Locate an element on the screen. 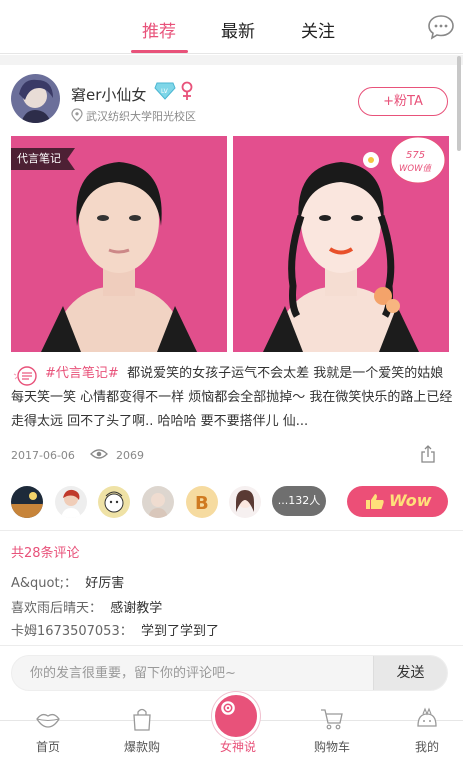  tab-recommend: 推荐 is located at coordinates (159, 29).